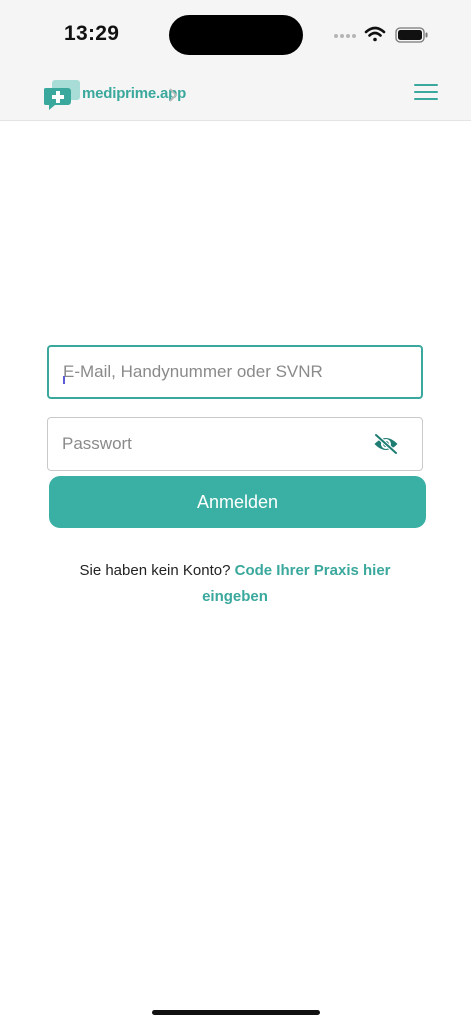 The image size is (471, 1024). Describe the element at coordinates (345, 36) in the screenshot. I see `cellular-dots-icon` at that location.